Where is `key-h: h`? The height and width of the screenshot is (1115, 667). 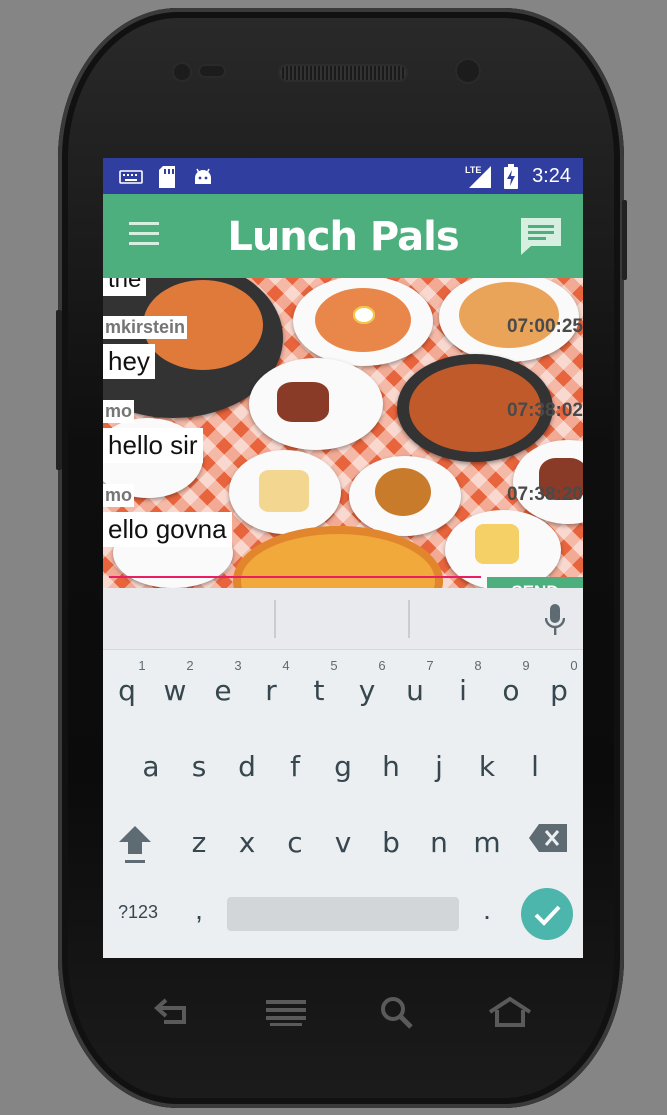
key-h: h is located at coordinates (391, 763).